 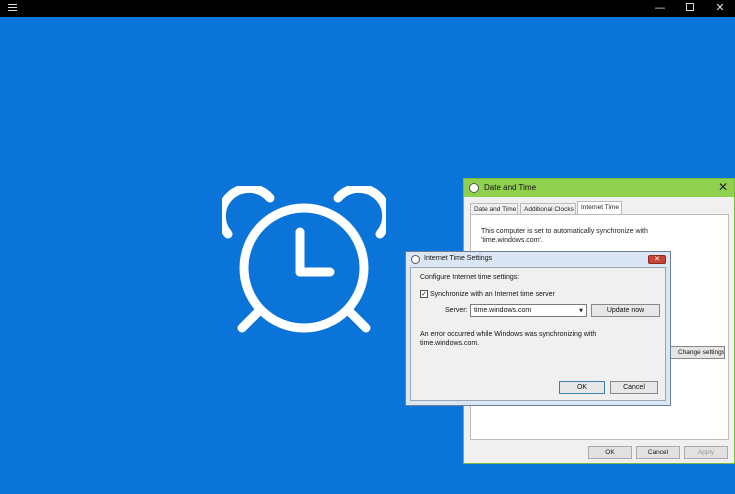 I want to click on update-now-button: Update now, so click(x=625, y=310).